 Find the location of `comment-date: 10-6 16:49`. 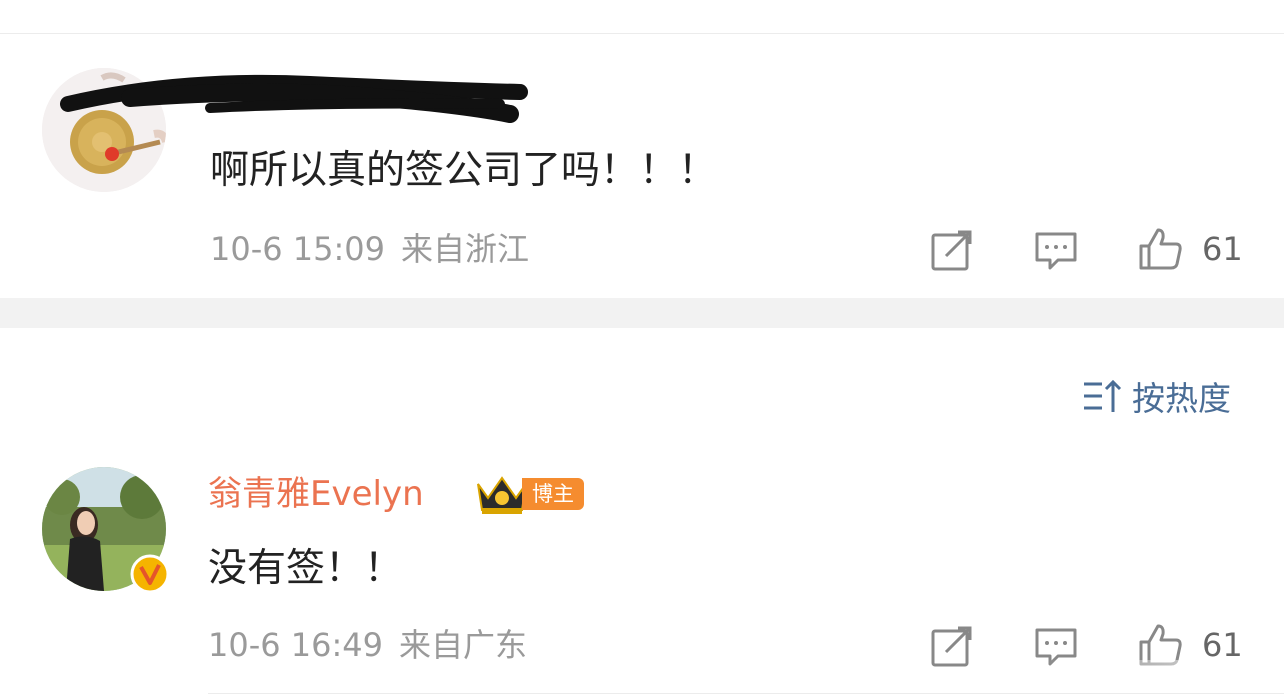

comment-date: 10-6 16:49 is located at coordinates (296, 645).